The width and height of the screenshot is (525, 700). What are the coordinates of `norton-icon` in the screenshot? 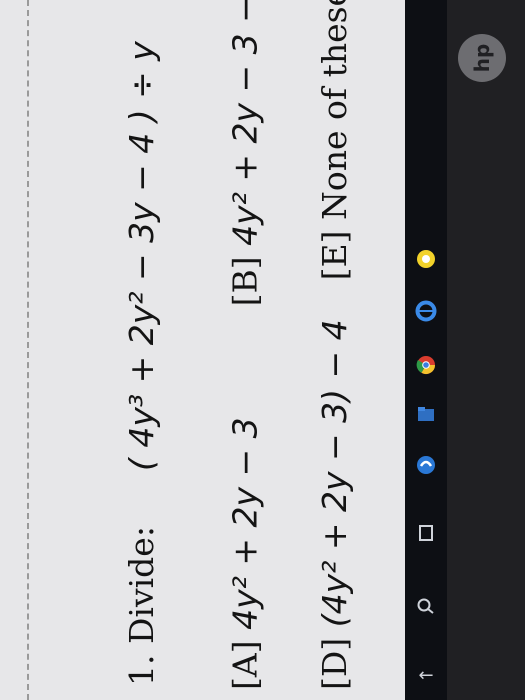 It's located at (426, 259).